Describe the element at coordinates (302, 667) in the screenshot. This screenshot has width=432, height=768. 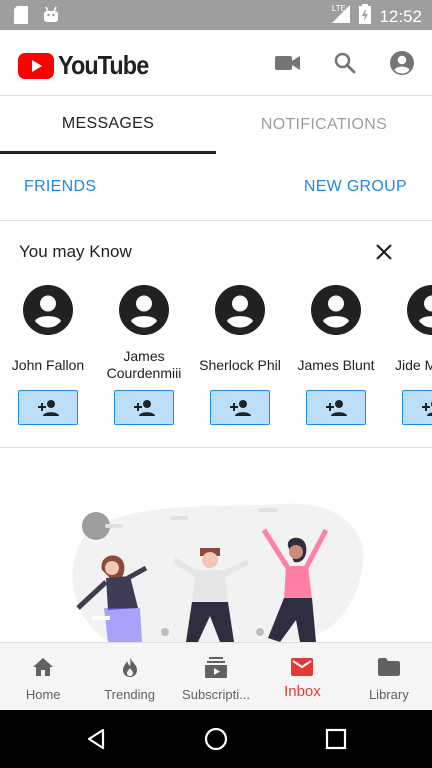
I see `mail-icon` at that location.